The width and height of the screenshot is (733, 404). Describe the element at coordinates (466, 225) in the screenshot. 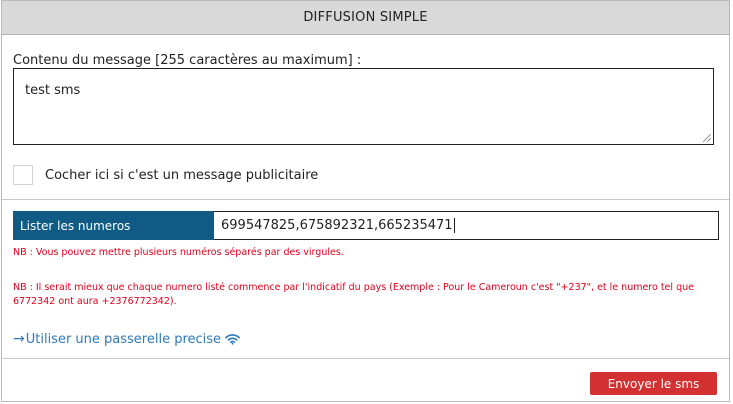

I see `numbers-input: 699547825,675892321,665235471` at that location.